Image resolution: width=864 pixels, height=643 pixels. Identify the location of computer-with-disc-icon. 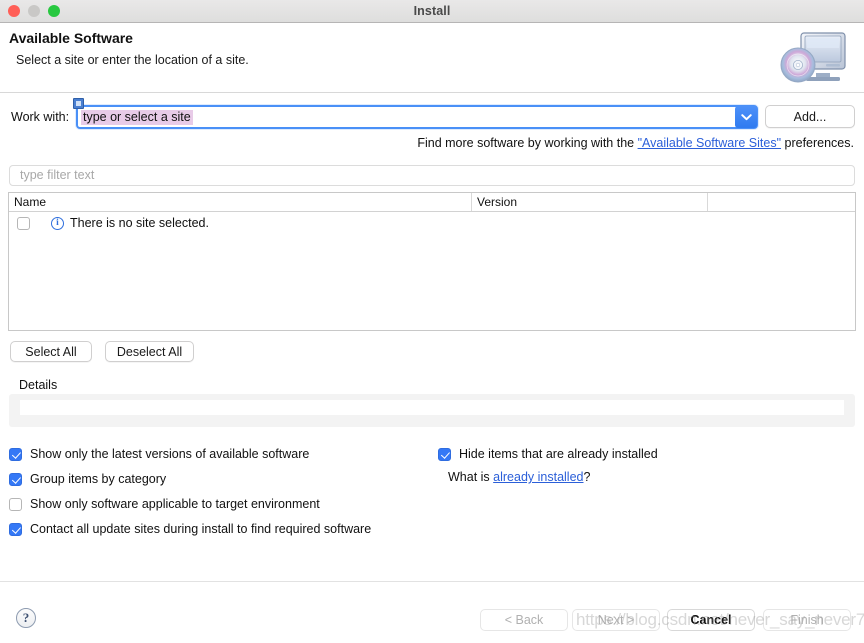
(812, 56).